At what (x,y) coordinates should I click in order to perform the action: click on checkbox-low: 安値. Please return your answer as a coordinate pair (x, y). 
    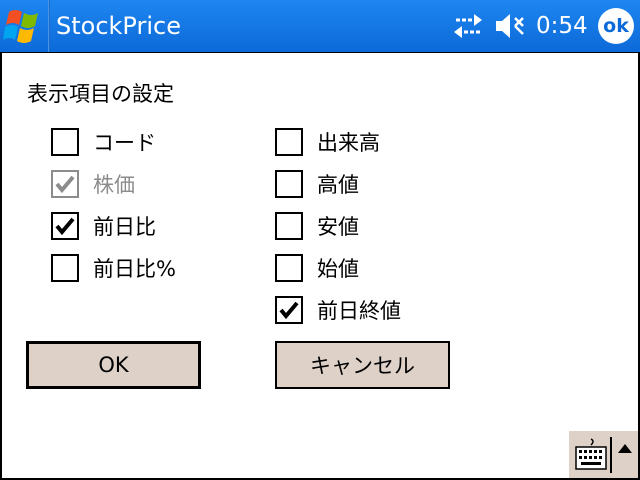
    Looking at the image, I should click on (317, 226).